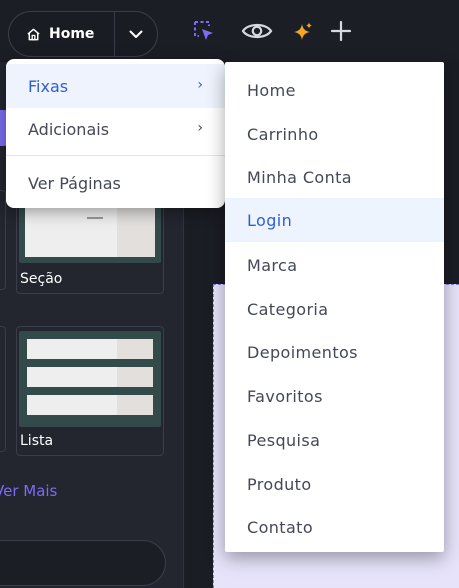 The image size is (459, 588). I want to click on top-toolbar: Home, so click(229, 31).